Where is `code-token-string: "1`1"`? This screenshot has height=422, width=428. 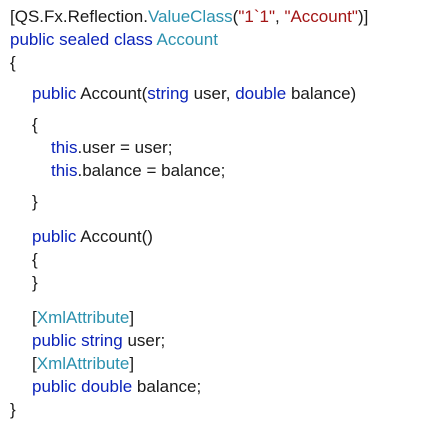
code-token-string: "1`1" is located at coordinates (256, 16).